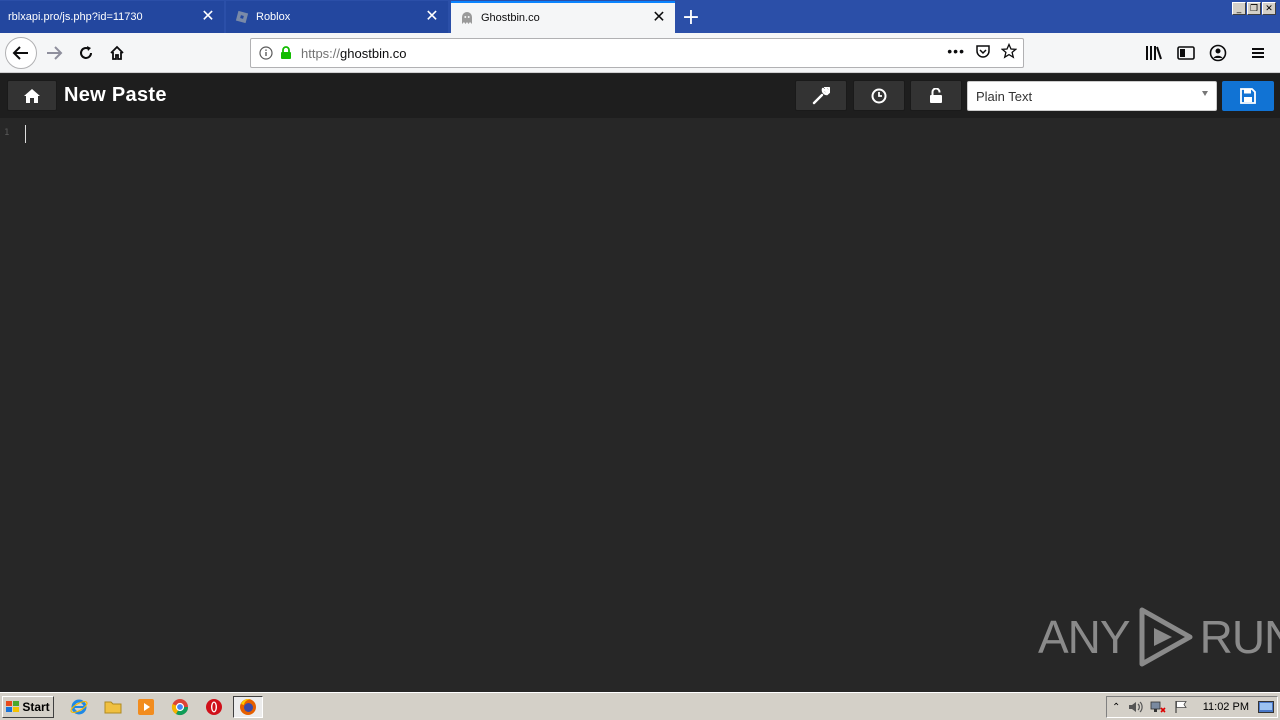 The width and height of the screenshot is (1280, 720). I want to click on language-select: Plain Text, so click(1092, 96).